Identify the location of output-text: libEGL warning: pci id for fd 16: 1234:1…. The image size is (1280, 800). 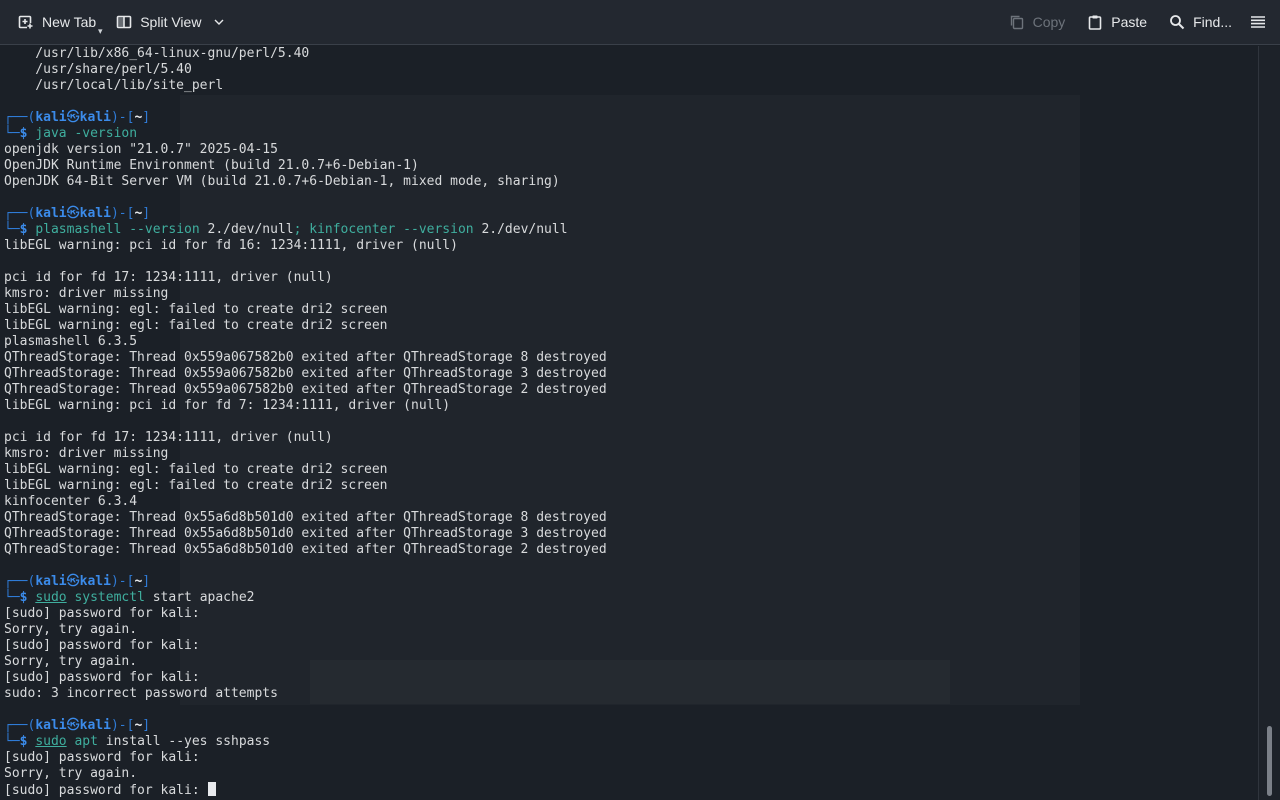
(231, 245).